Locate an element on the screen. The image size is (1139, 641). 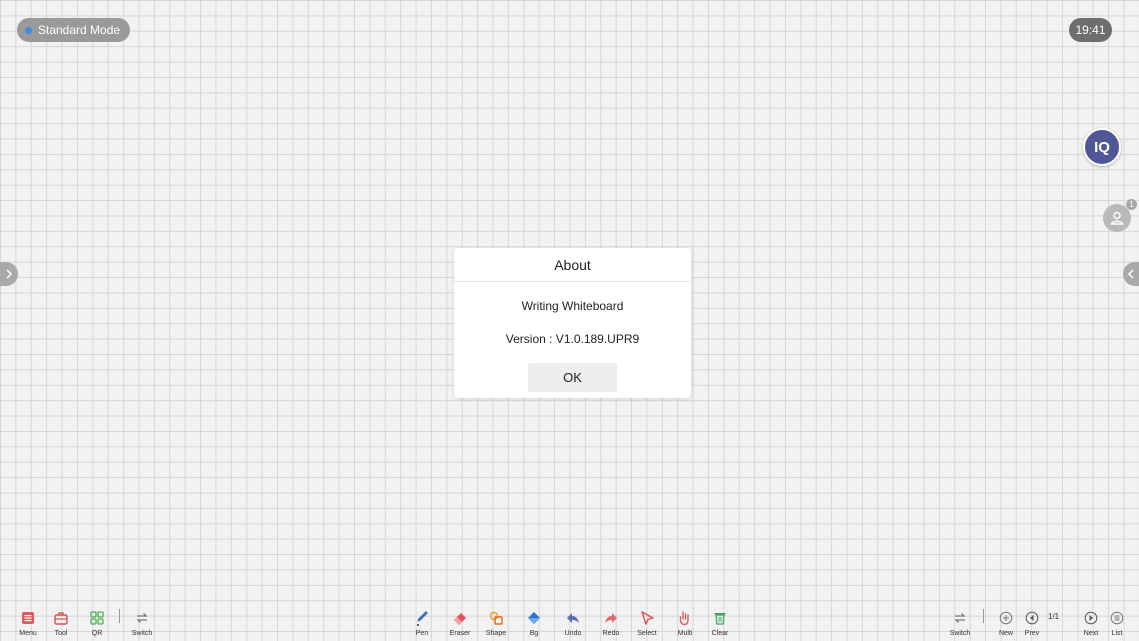
list-circle-icon is located at coordinates (1117, 618).